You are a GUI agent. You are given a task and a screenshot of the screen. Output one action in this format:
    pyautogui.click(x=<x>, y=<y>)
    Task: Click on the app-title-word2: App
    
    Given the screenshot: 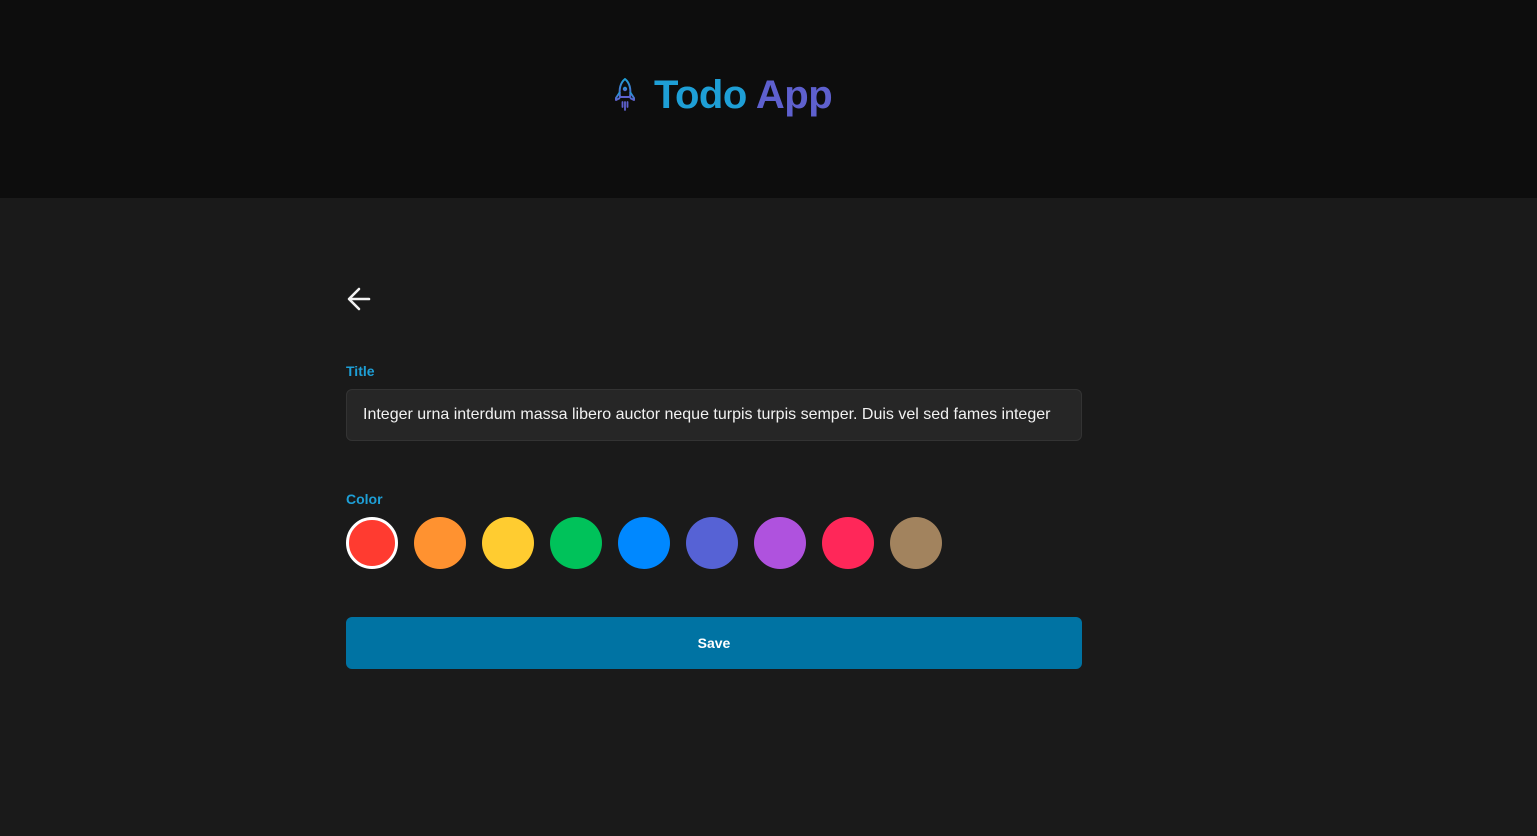 What is the action you would take?
    pyautogui.click(x=794, y=95)
    